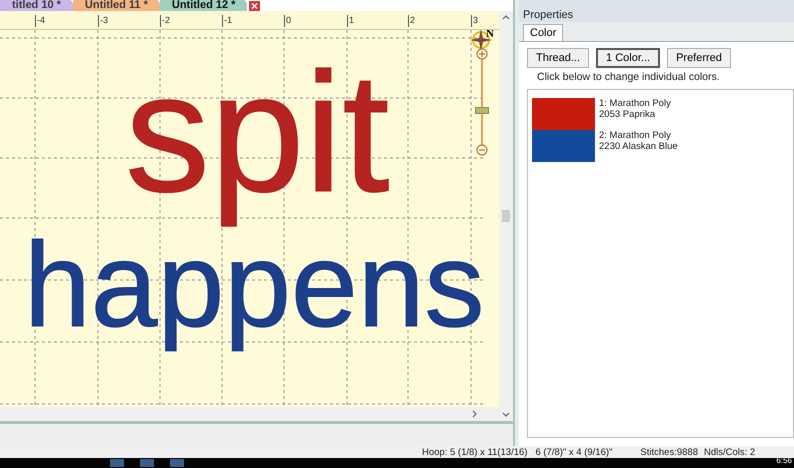 Image resolution: width=794 pixels, height=468 pixels. What do you see at coordinates (288, 21) in the screenshot?
I see `ruler-label: 0` at bounding box center [288, 21].